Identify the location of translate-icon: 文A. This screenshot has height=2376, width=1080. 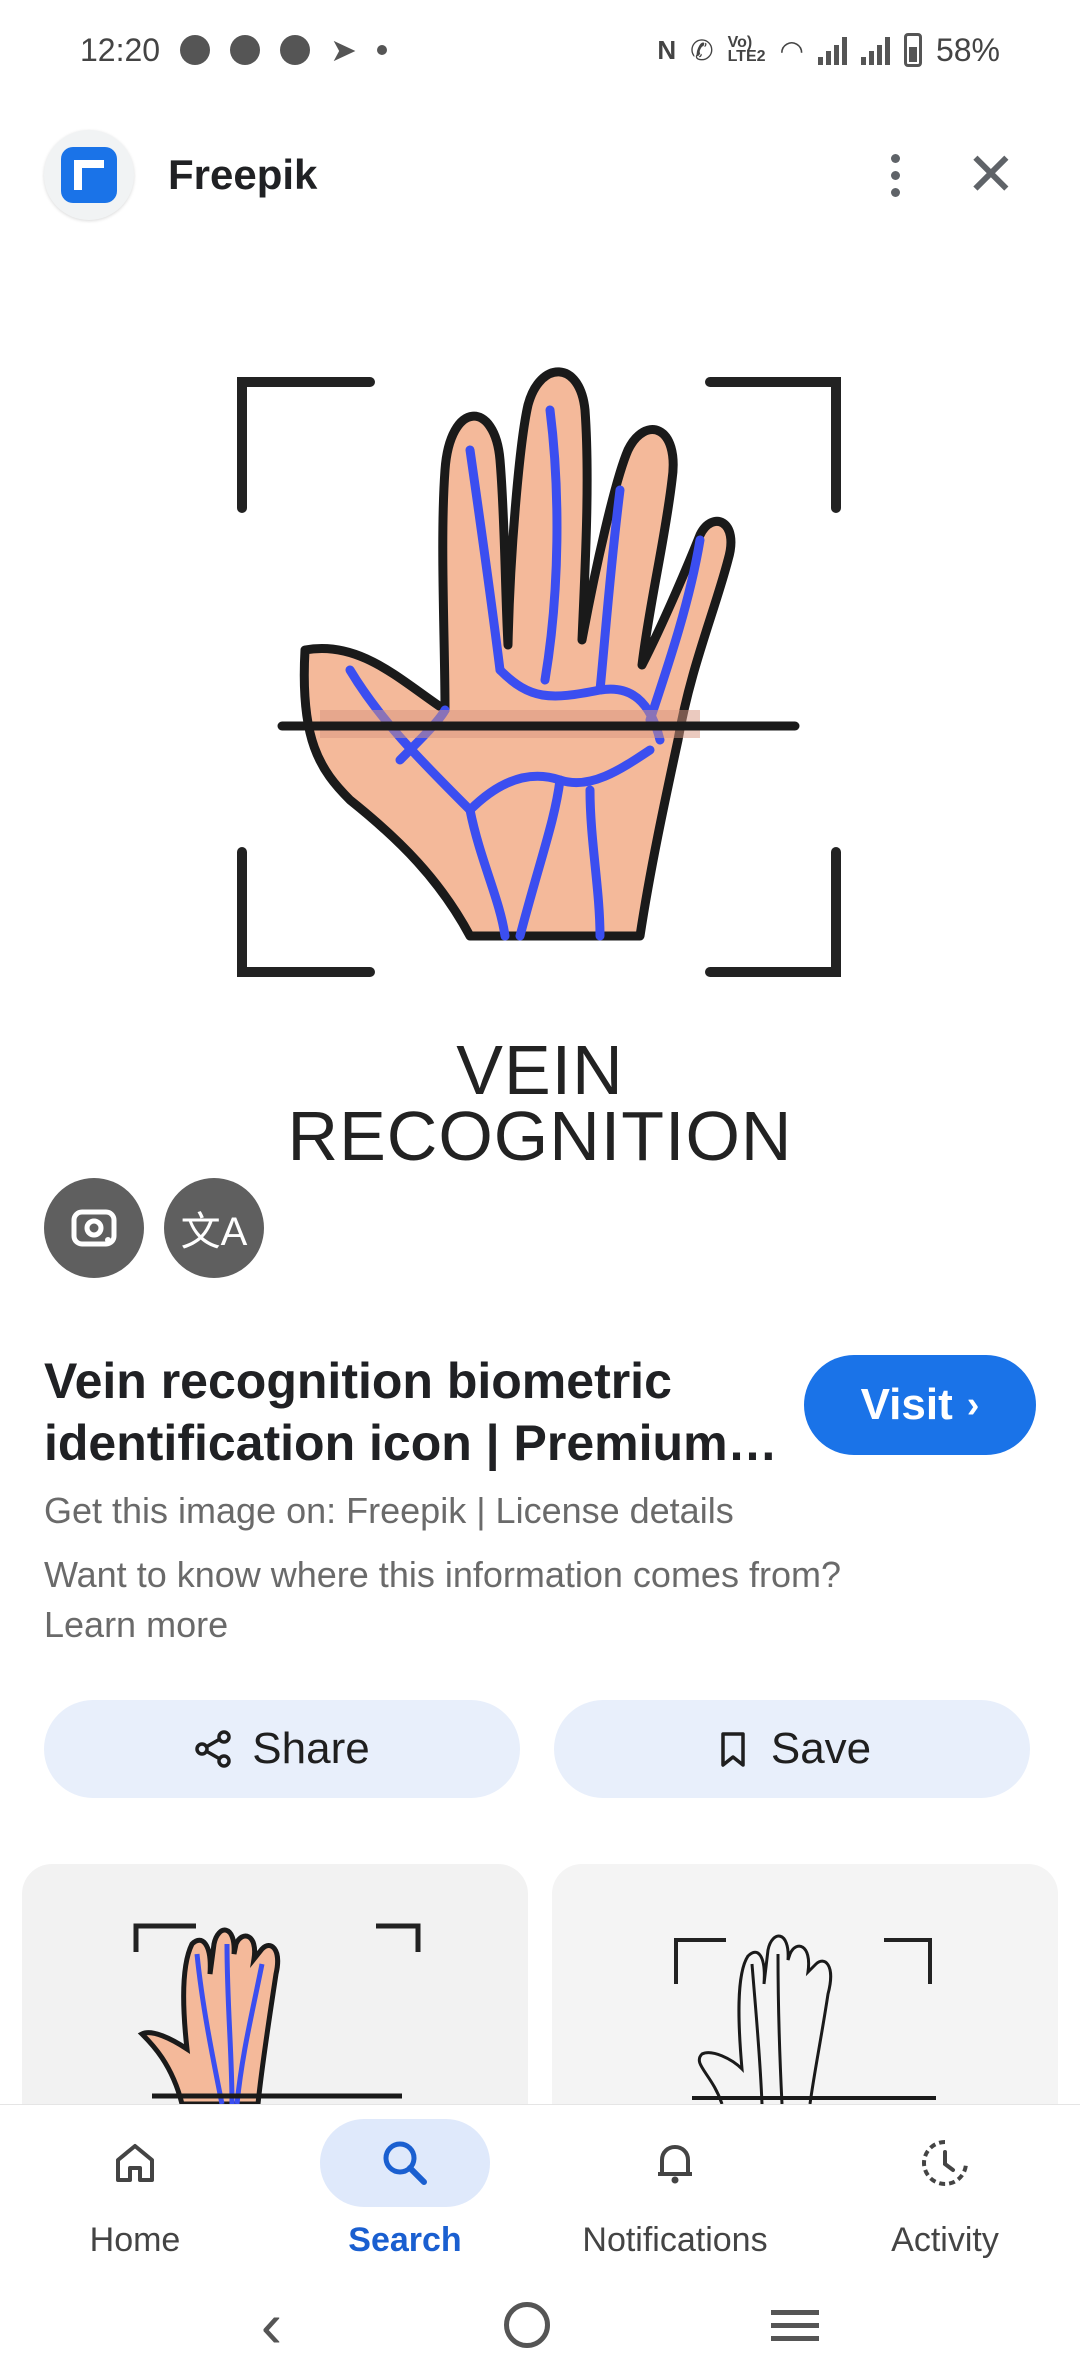
(214, 1228).